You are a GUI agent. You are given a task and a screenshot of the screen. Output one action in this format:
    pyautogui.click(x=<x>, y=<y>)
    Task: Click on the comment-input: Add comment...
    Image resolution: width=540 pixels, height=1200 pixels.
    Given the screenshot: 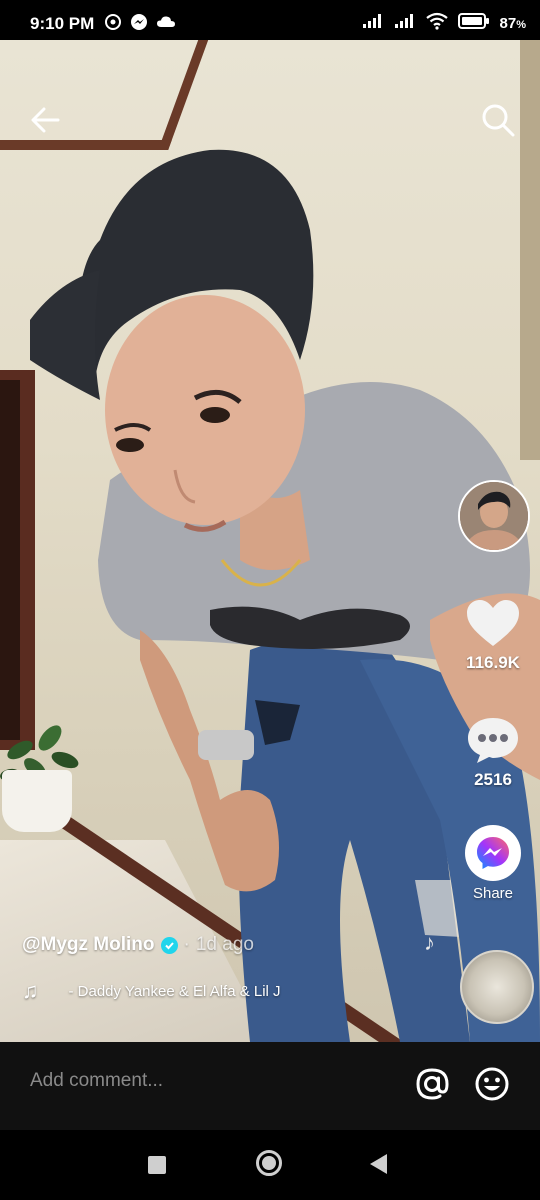 What is the action you would take?
    pyautogui.click(x=96, y=1081)
    